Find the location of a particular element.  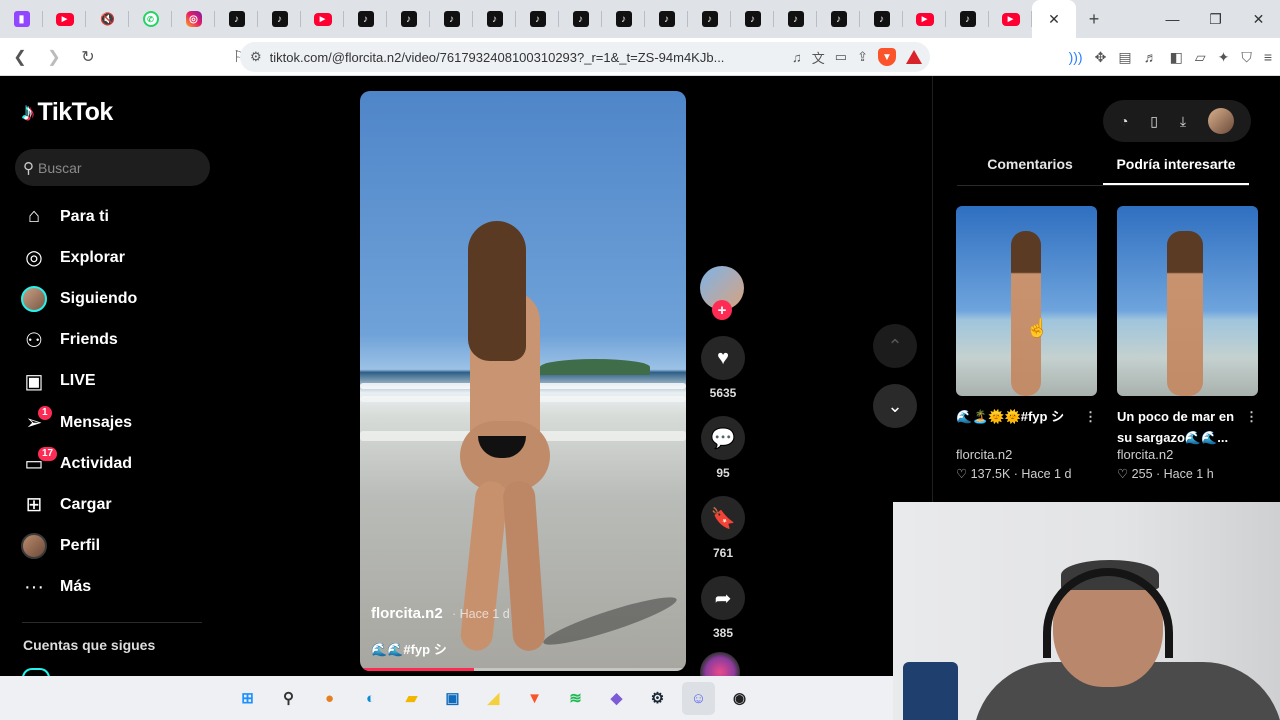

steam-icon: ⚙ is located at coordinates (657, 698).